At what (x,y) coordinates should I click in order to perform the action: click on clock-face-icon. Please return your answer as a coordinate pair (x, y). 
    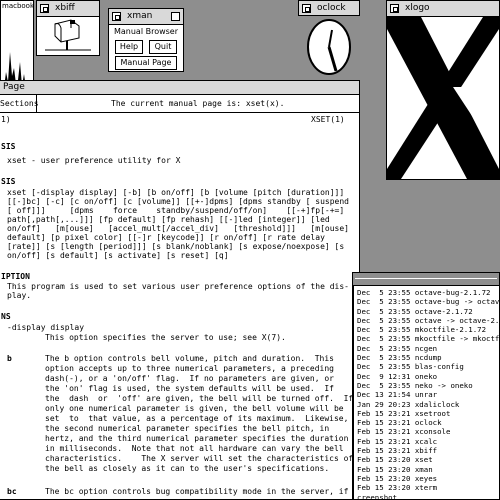
    Looking at the image, I should click on (329, 47).